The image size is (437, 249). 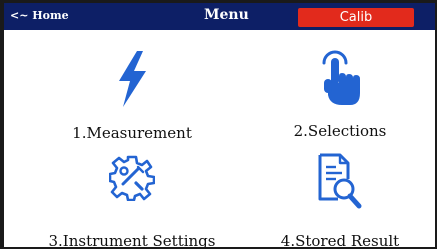 What do you see at coordinates (340, 239) in the screenshot?
I see `menu-item-label: 4.Stored Result` at bounding box center [340, 239].